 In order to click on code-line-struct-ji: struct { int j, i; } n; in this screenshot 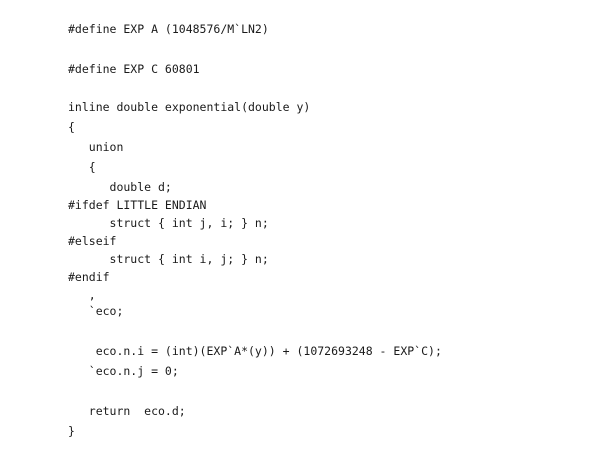, I will do `click(168, 223)`.